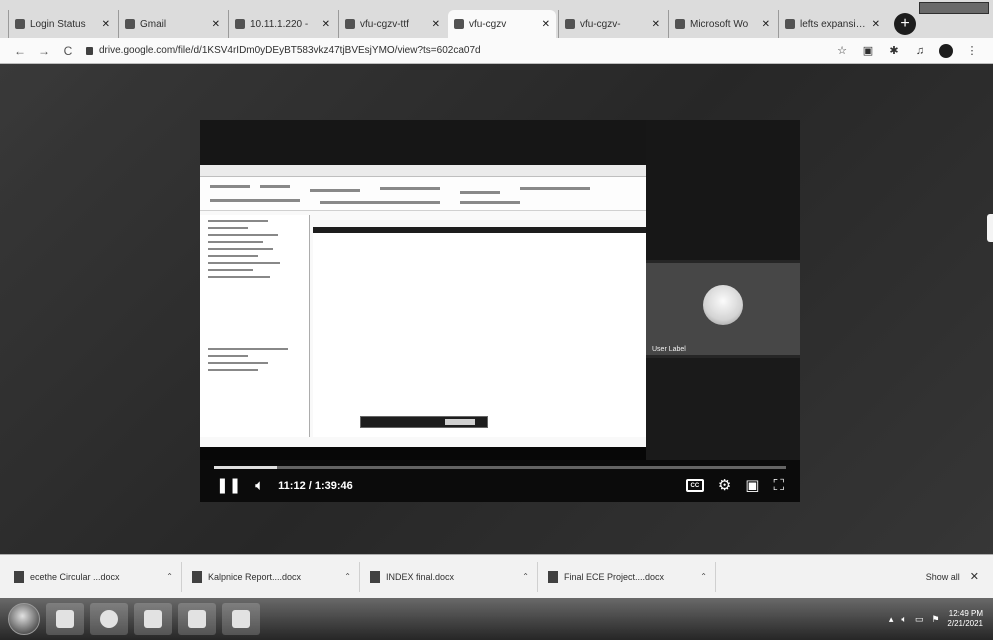  I want to click on star-icon: ☆, so click(842, 50).